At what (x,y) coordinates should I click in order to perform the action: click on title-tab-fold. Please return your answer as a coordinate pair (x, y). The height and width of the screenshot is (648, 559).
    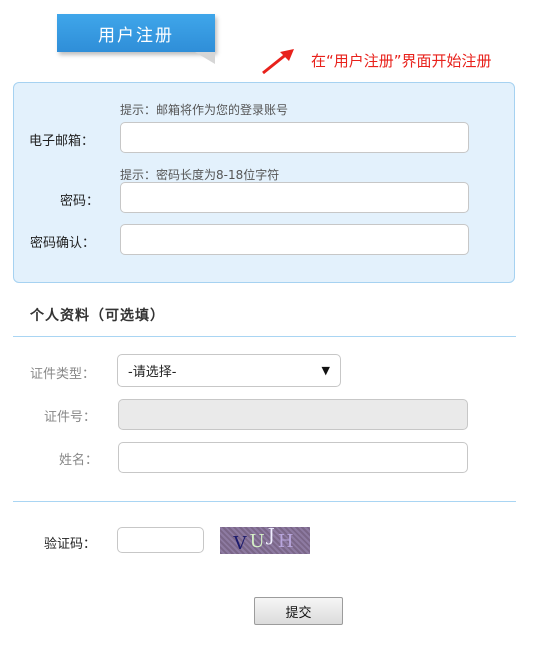
    Looking at the image, I should click on (205, 58).